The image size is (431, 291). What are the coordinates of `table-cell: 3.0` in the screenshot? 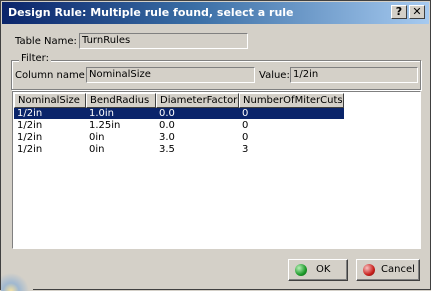 It's located at (167, 137).